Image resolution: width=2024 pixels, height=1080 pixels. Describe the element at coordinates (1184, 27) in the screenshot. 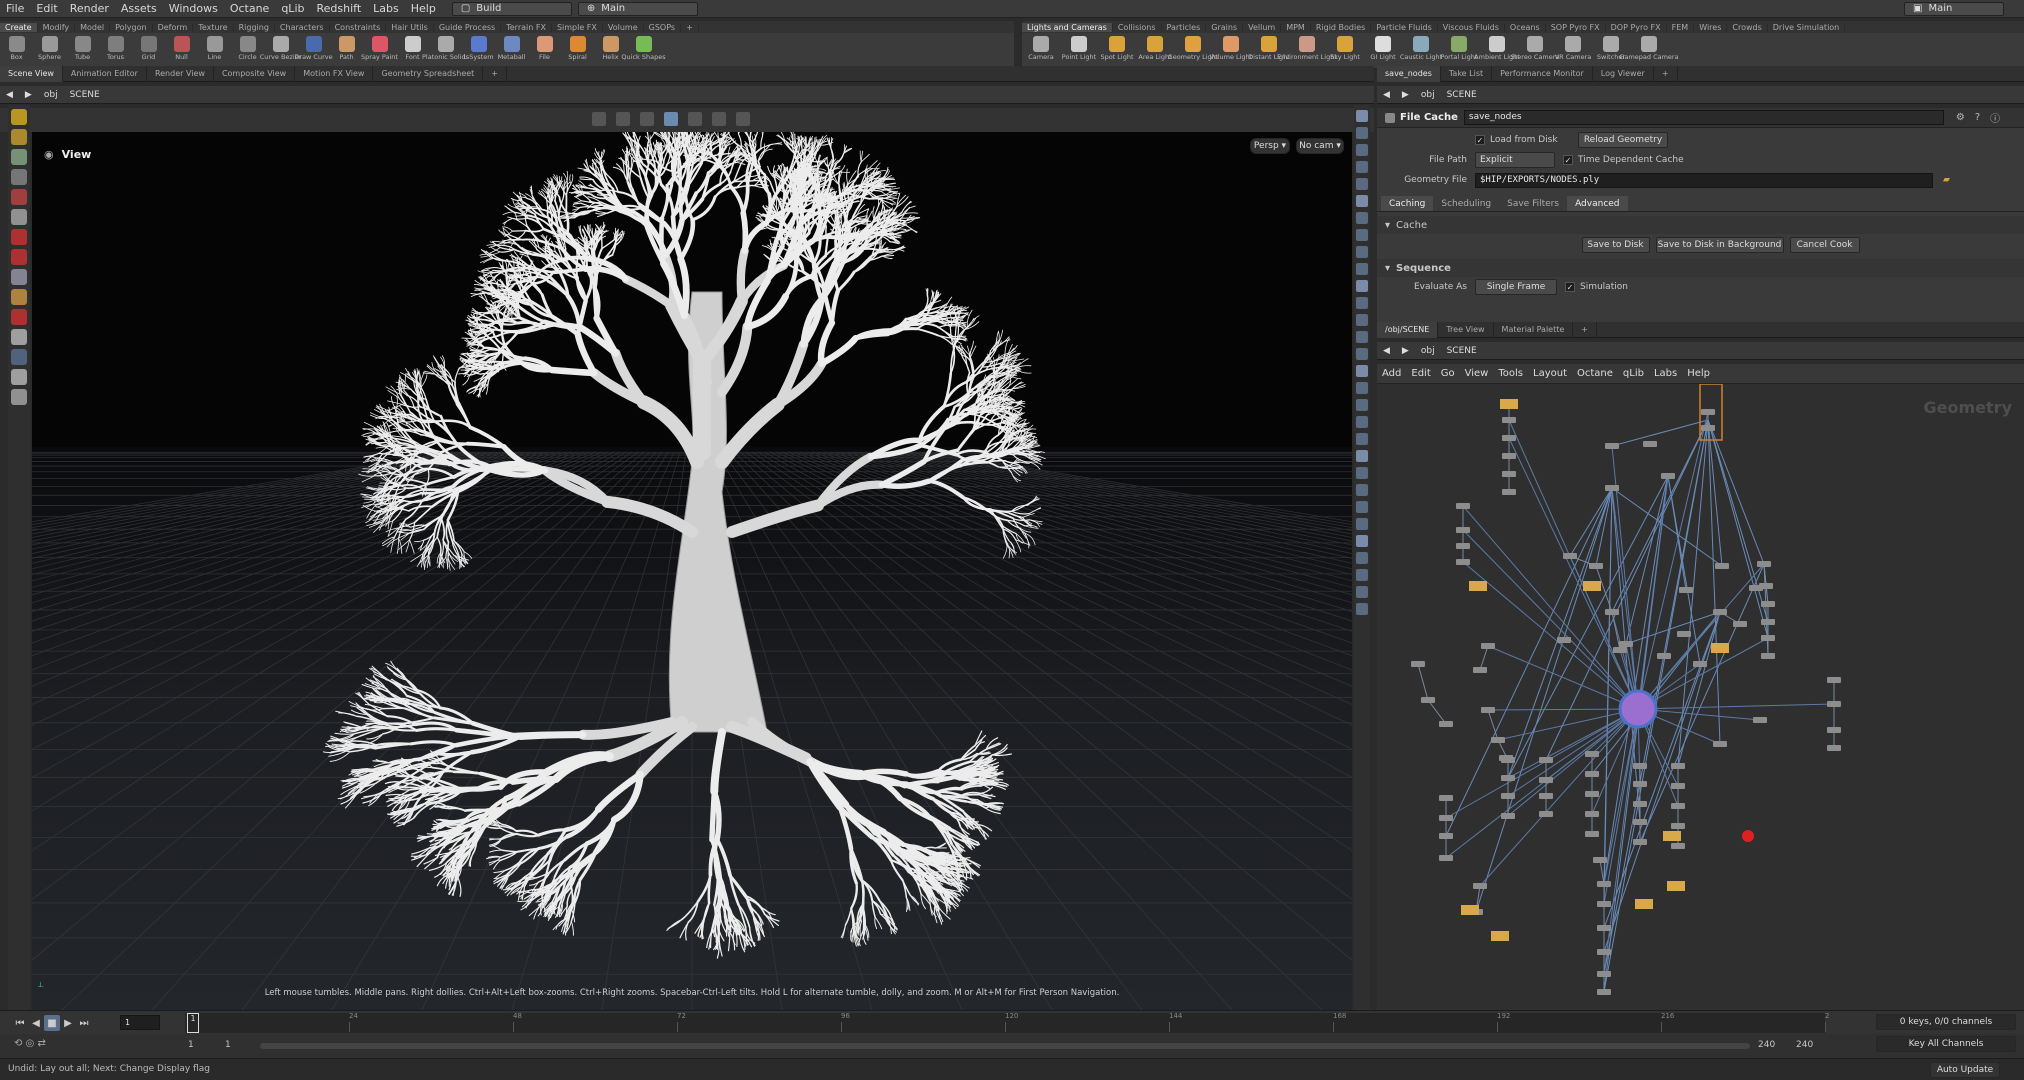

I see `shelf-tab: Particles` at that location.